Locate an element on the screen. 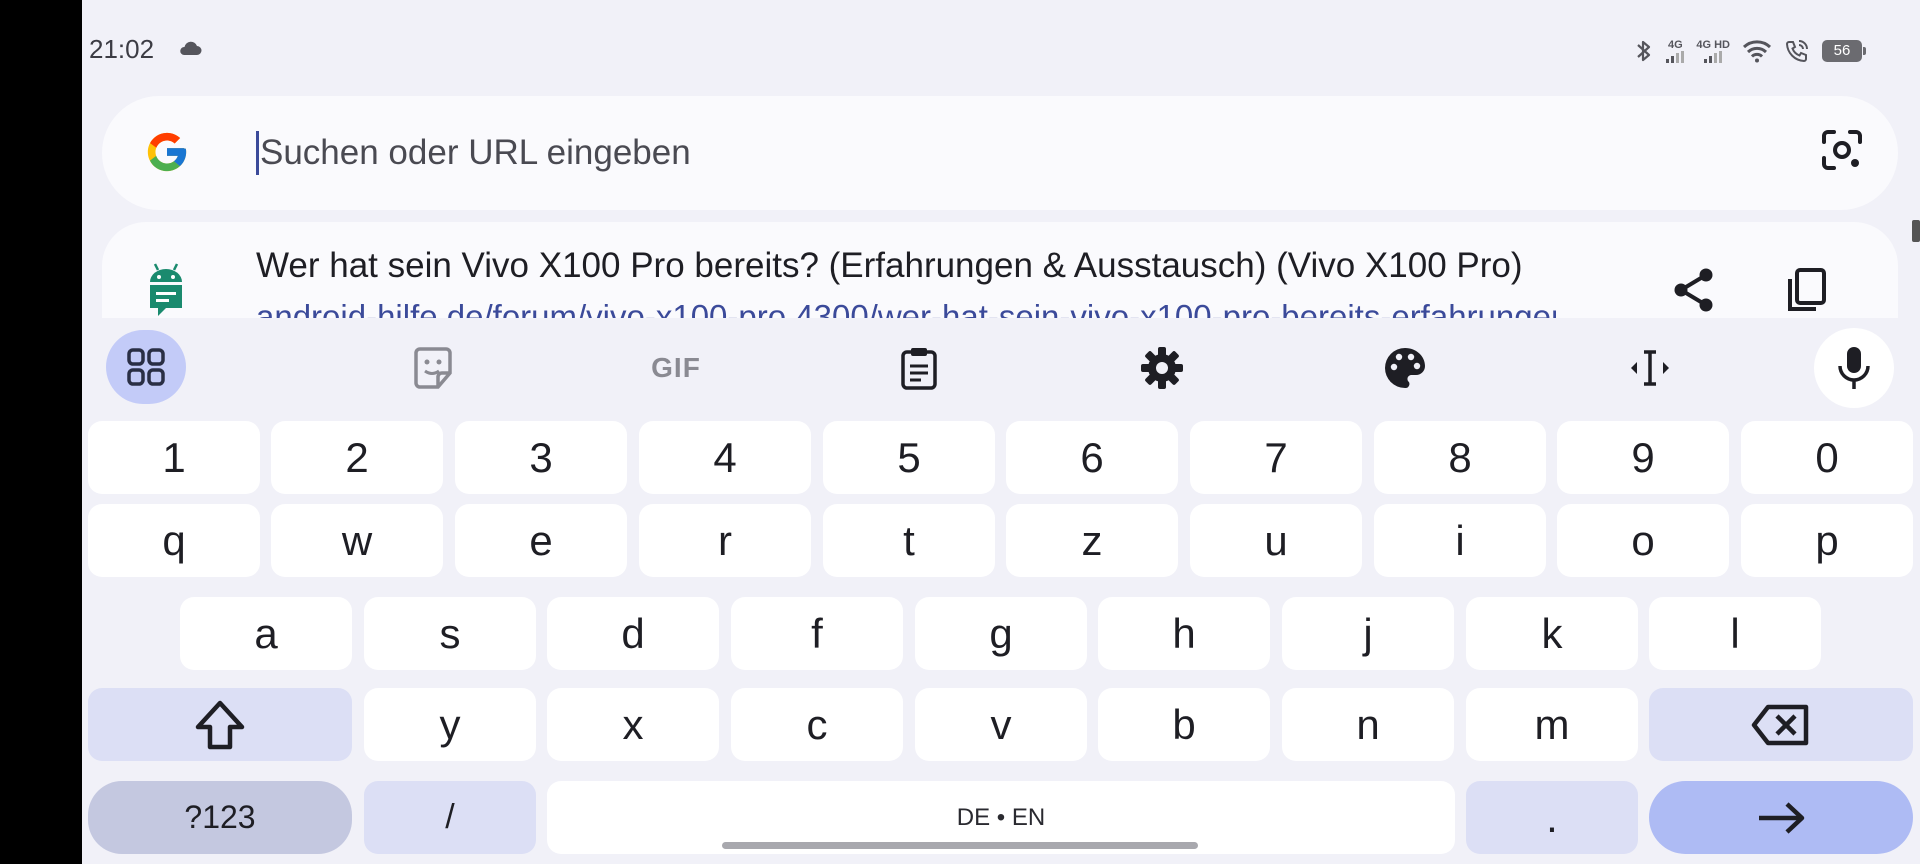 The width and height of the screenshot is (1920, 864). key-f: f is located at coordinates (817, 633).